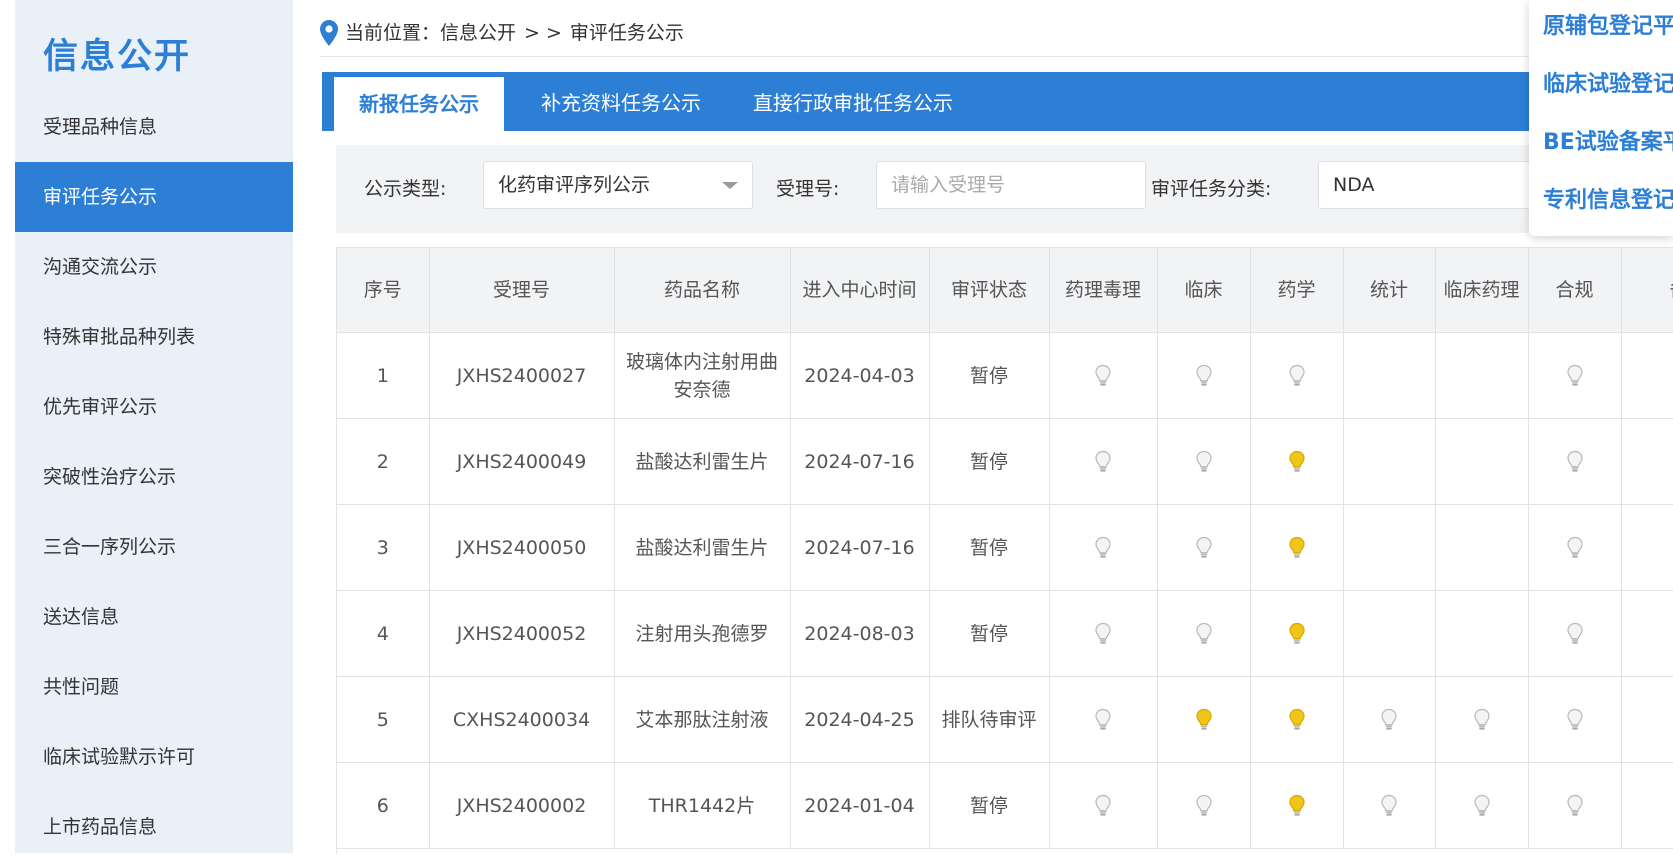  What do you see at coordinates (1608, 82) in the screenshot?
I see `quick-link-clinical-trial-registration: 临床试验登记` at bounding box center [1608, 82].